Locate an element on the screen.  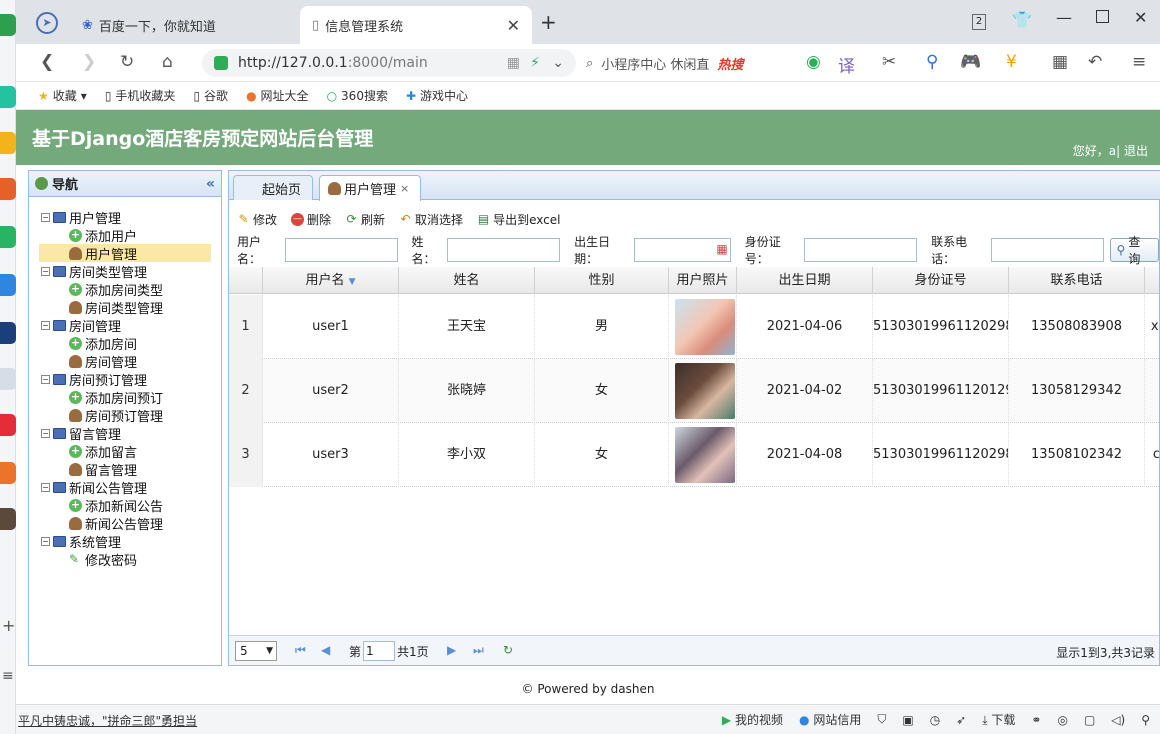
translate-icon: 译 is located at coordinates (846, 64).